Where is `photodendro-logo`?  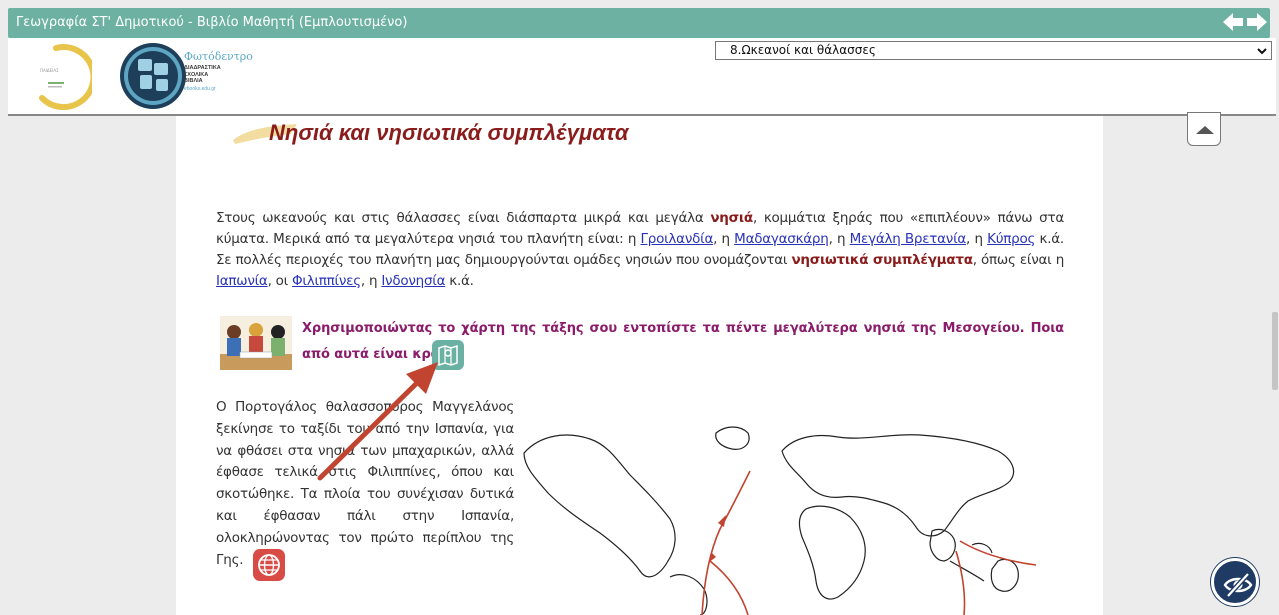 photodendro-logo is located at coordinates (153, 76).